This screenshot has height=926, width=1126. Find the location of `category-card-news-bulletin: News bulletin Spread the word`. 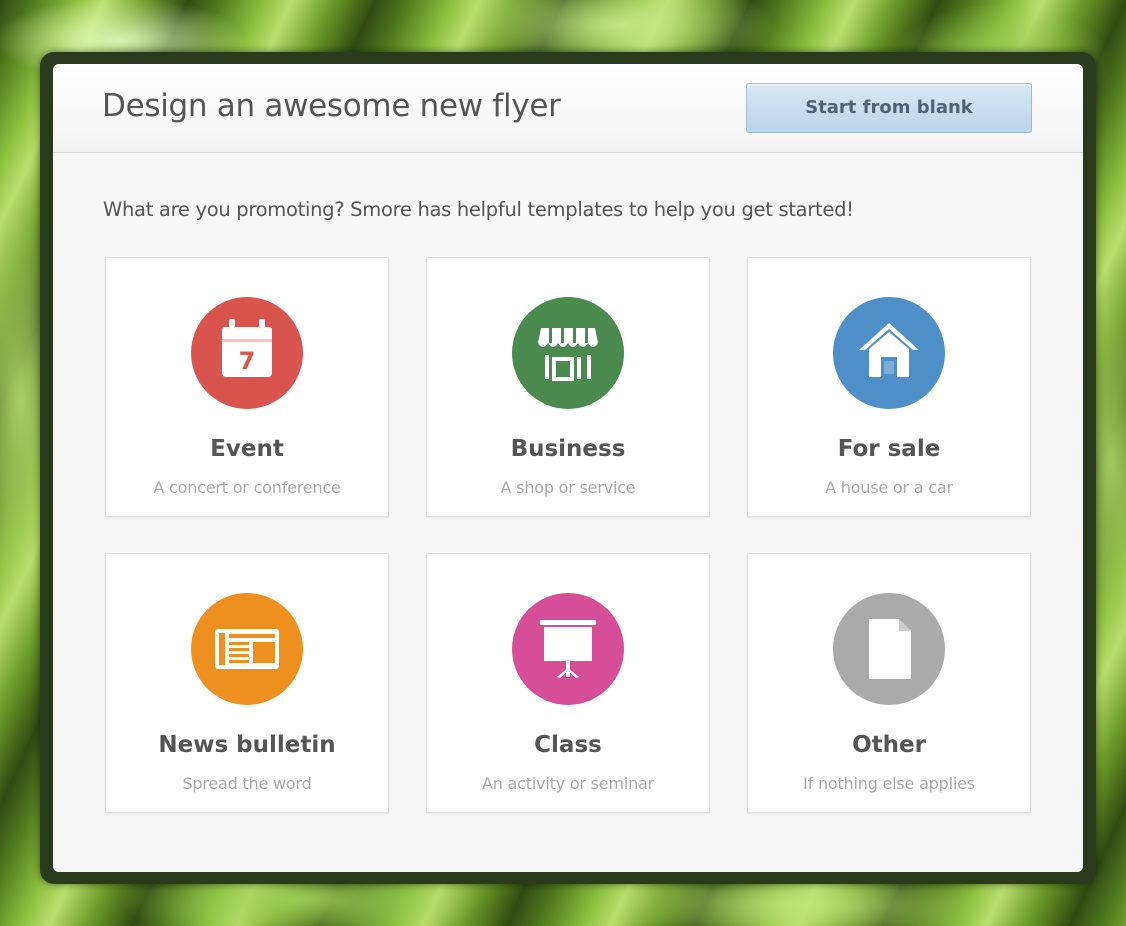

category-card-news-bulletin: News bulletin Spread the word is located at coordinates (247, 683).